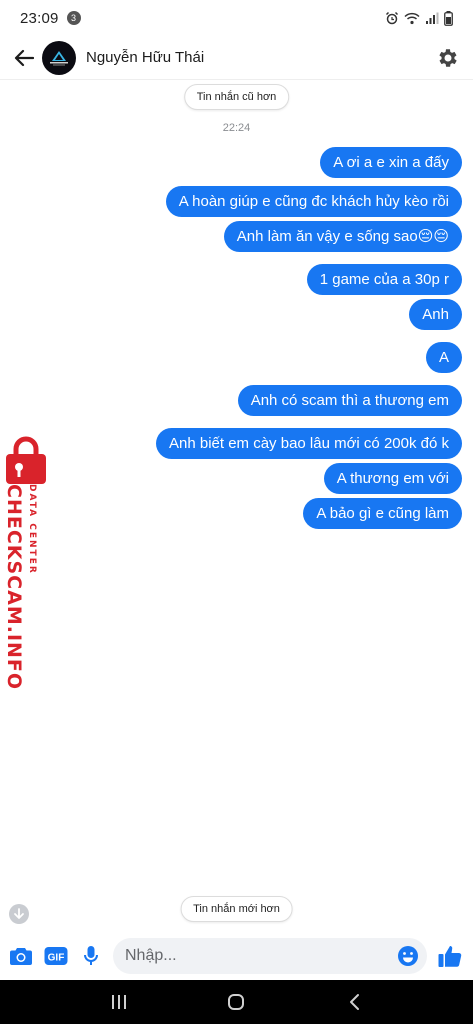 This screenshot has height=1024, width=473. Describe the element at coordinates (309, 443) in the screenshot. I see `message-bubble: Anh biết em cày bao lâu mới có 200k đó k` at that location.